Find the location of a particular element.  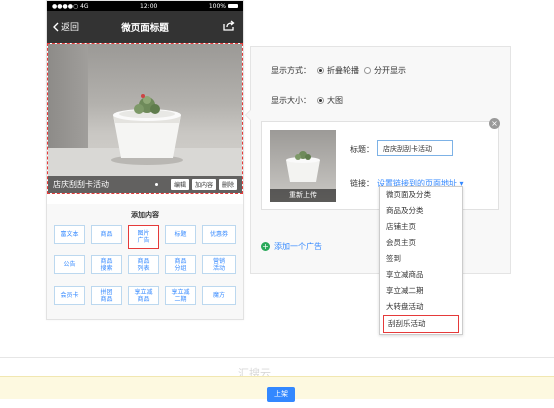

display-size-label: 显示大小： is located at coordinates (291, 100).